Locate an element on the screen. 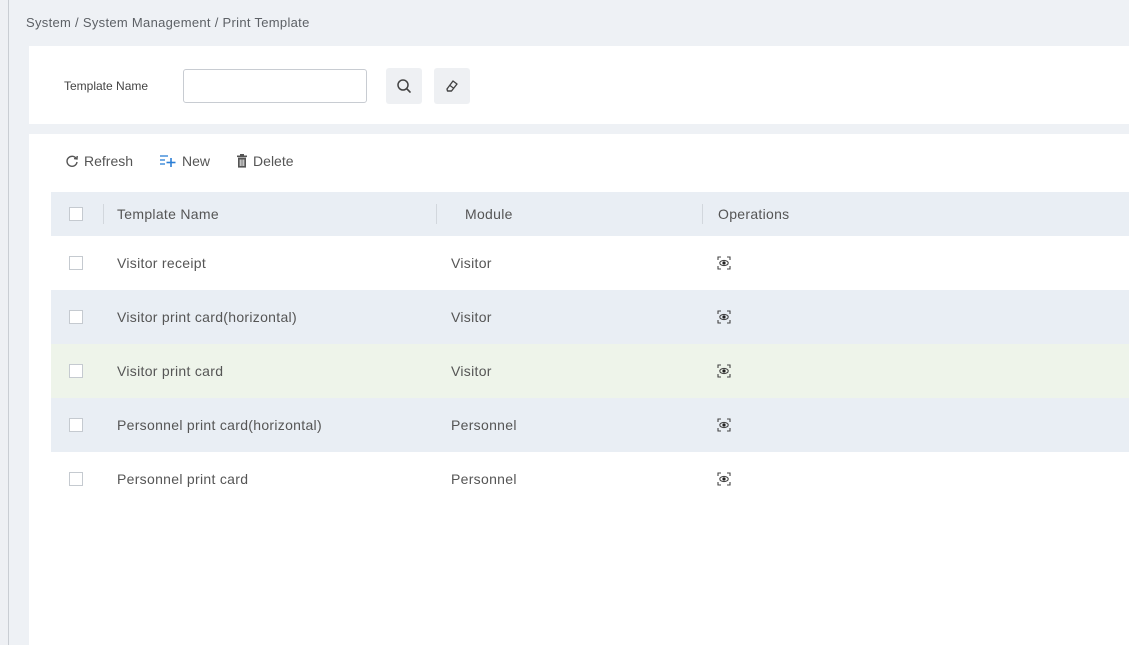  search-icon is located at coordinates (404, 86).